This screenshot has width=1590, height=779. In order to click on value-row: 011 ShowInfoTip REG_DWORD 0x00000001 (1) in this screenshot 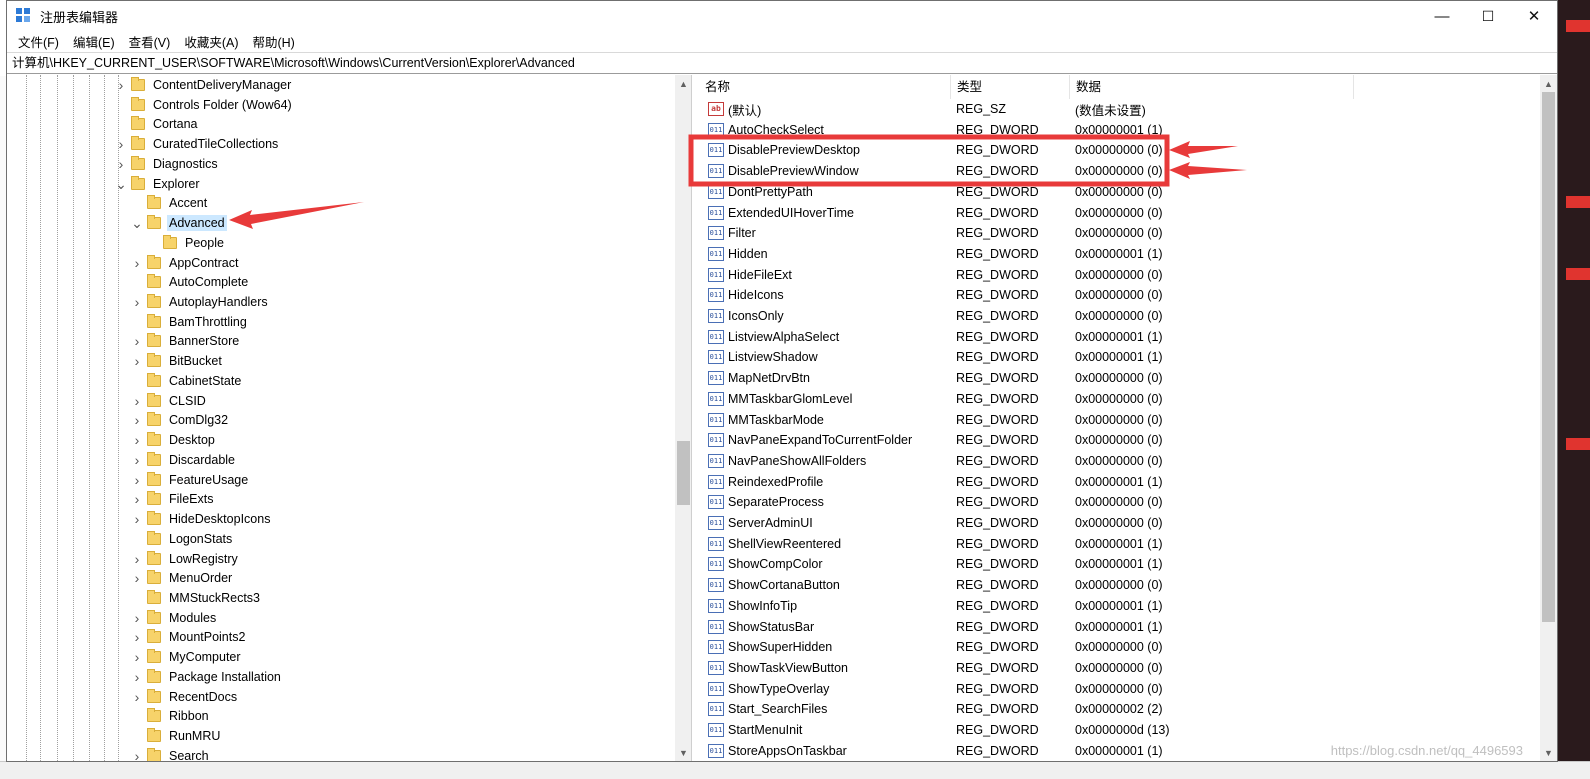, I will do `click(1119, 606)`.